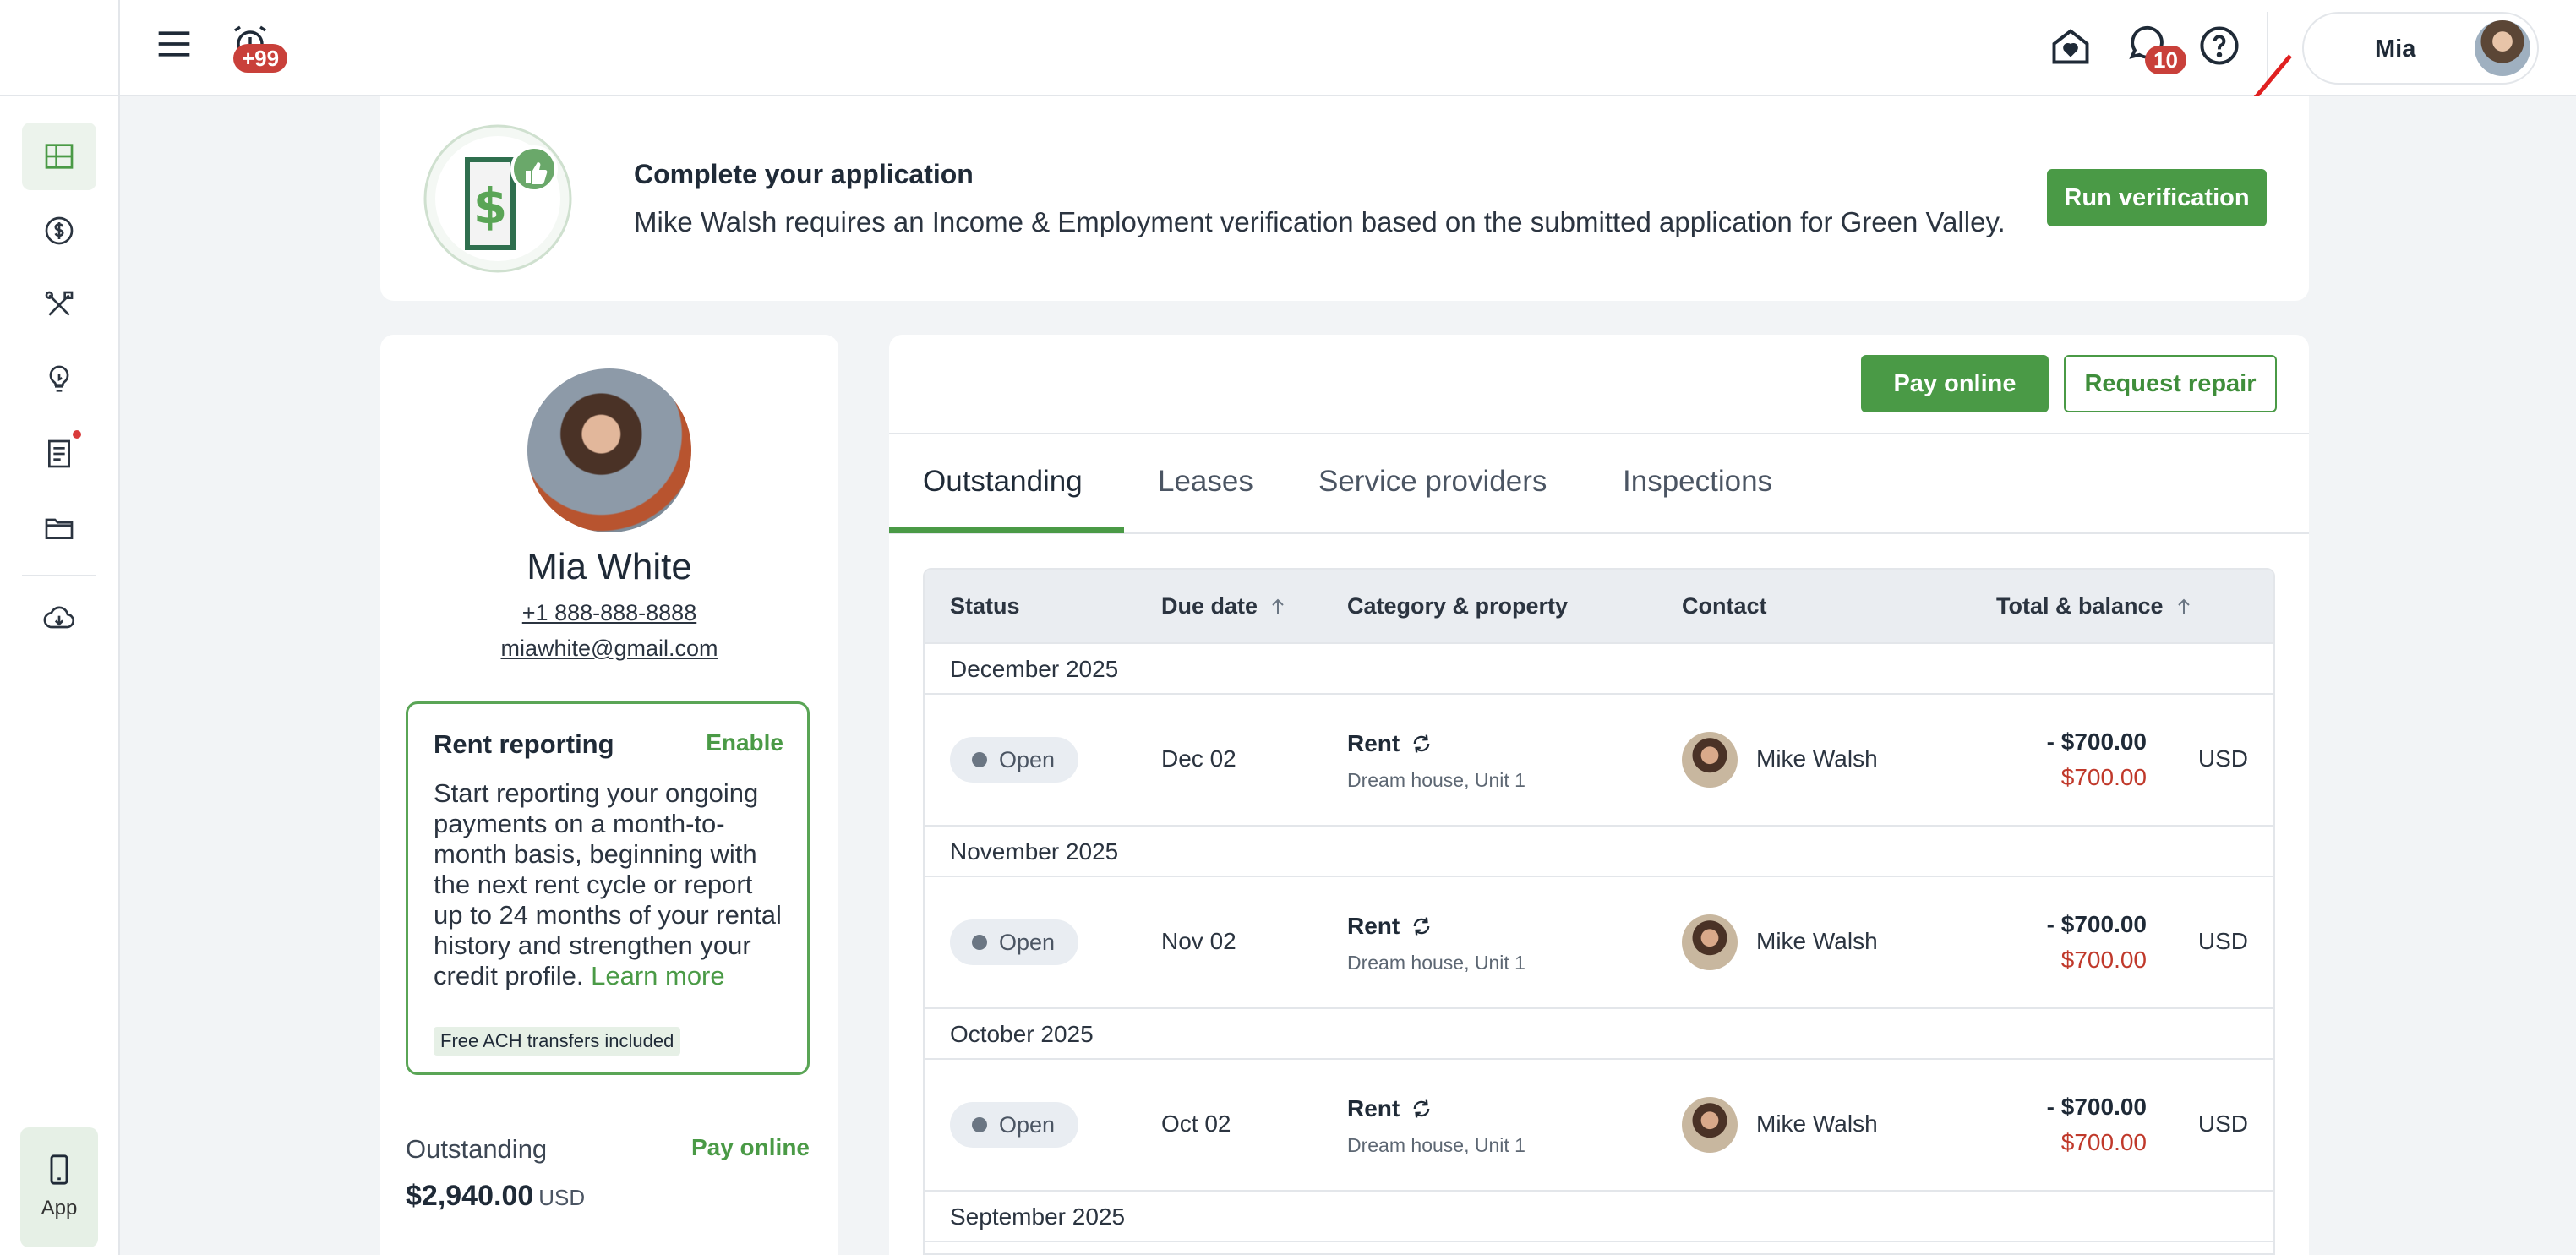  Describe the element at coordinates (2157, 197) in the screenshot. I see `run-verification-button: Run verification` at that location.